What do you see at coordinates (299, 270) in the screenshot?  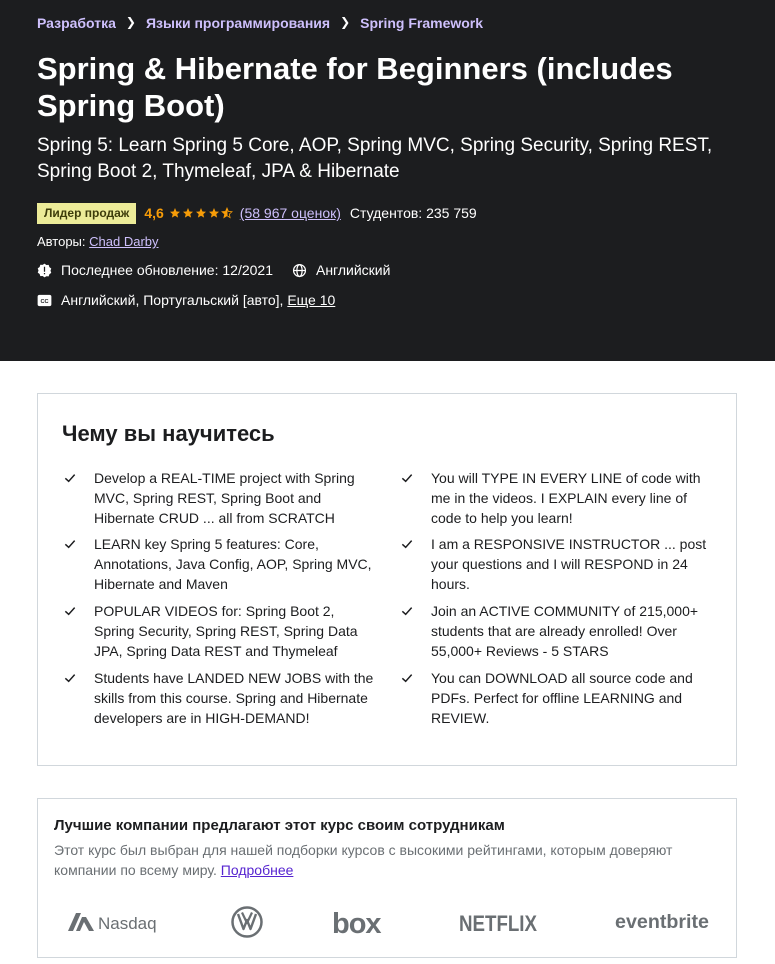 I see `globe-icon` at bounding box center [299, 270].